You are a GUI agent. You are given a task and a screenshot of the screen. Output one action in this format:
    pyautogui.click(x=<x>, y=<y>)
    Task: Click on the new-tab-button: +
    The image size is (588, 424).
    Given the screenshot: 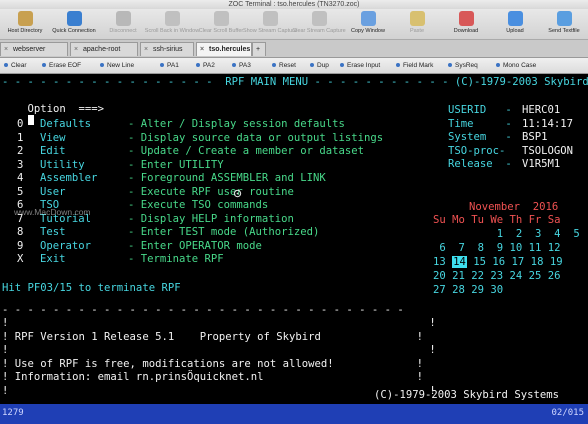 What is the action you would take?
    pyautogui.click(x=259, y=49)
    